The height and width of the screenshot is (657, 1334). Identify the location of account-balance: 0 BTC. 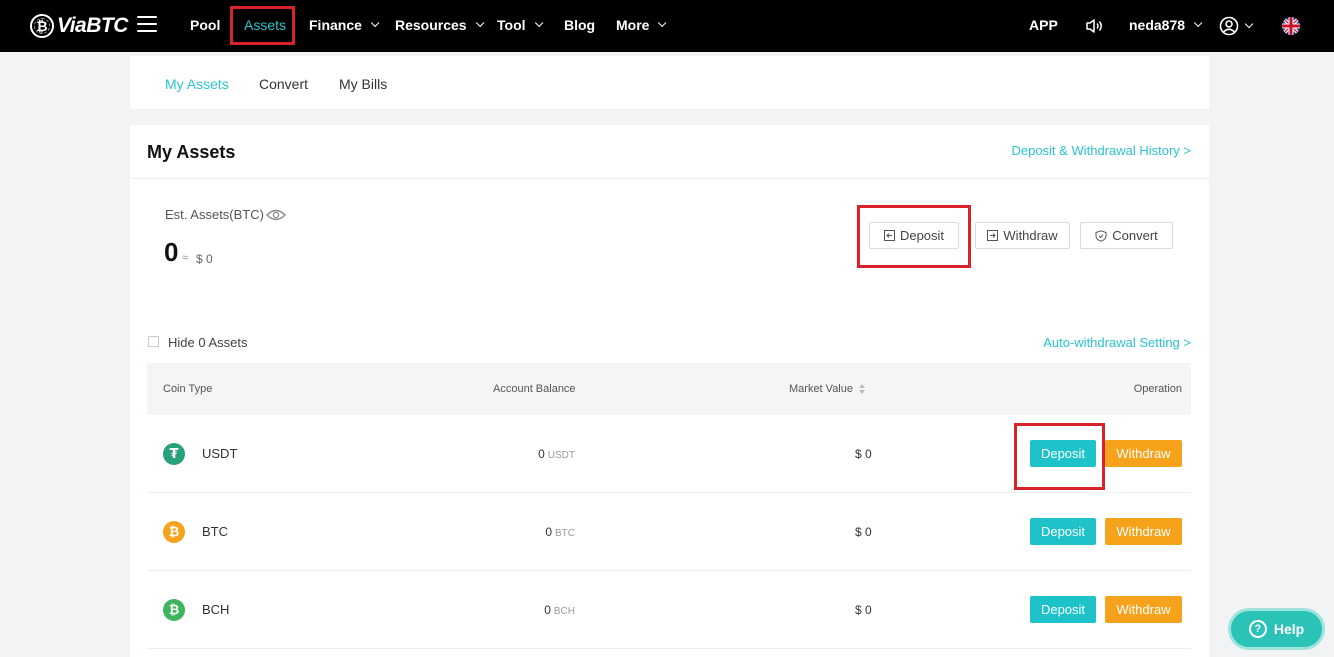
(560, 532).